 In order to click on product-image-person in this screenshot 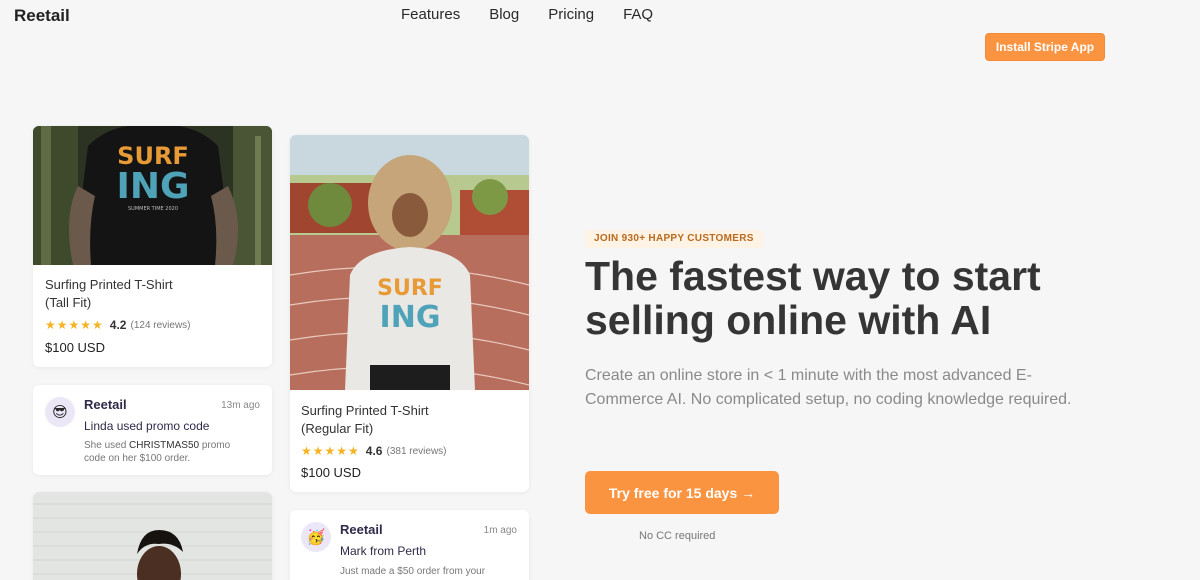, I will do `click(152, 536)`.